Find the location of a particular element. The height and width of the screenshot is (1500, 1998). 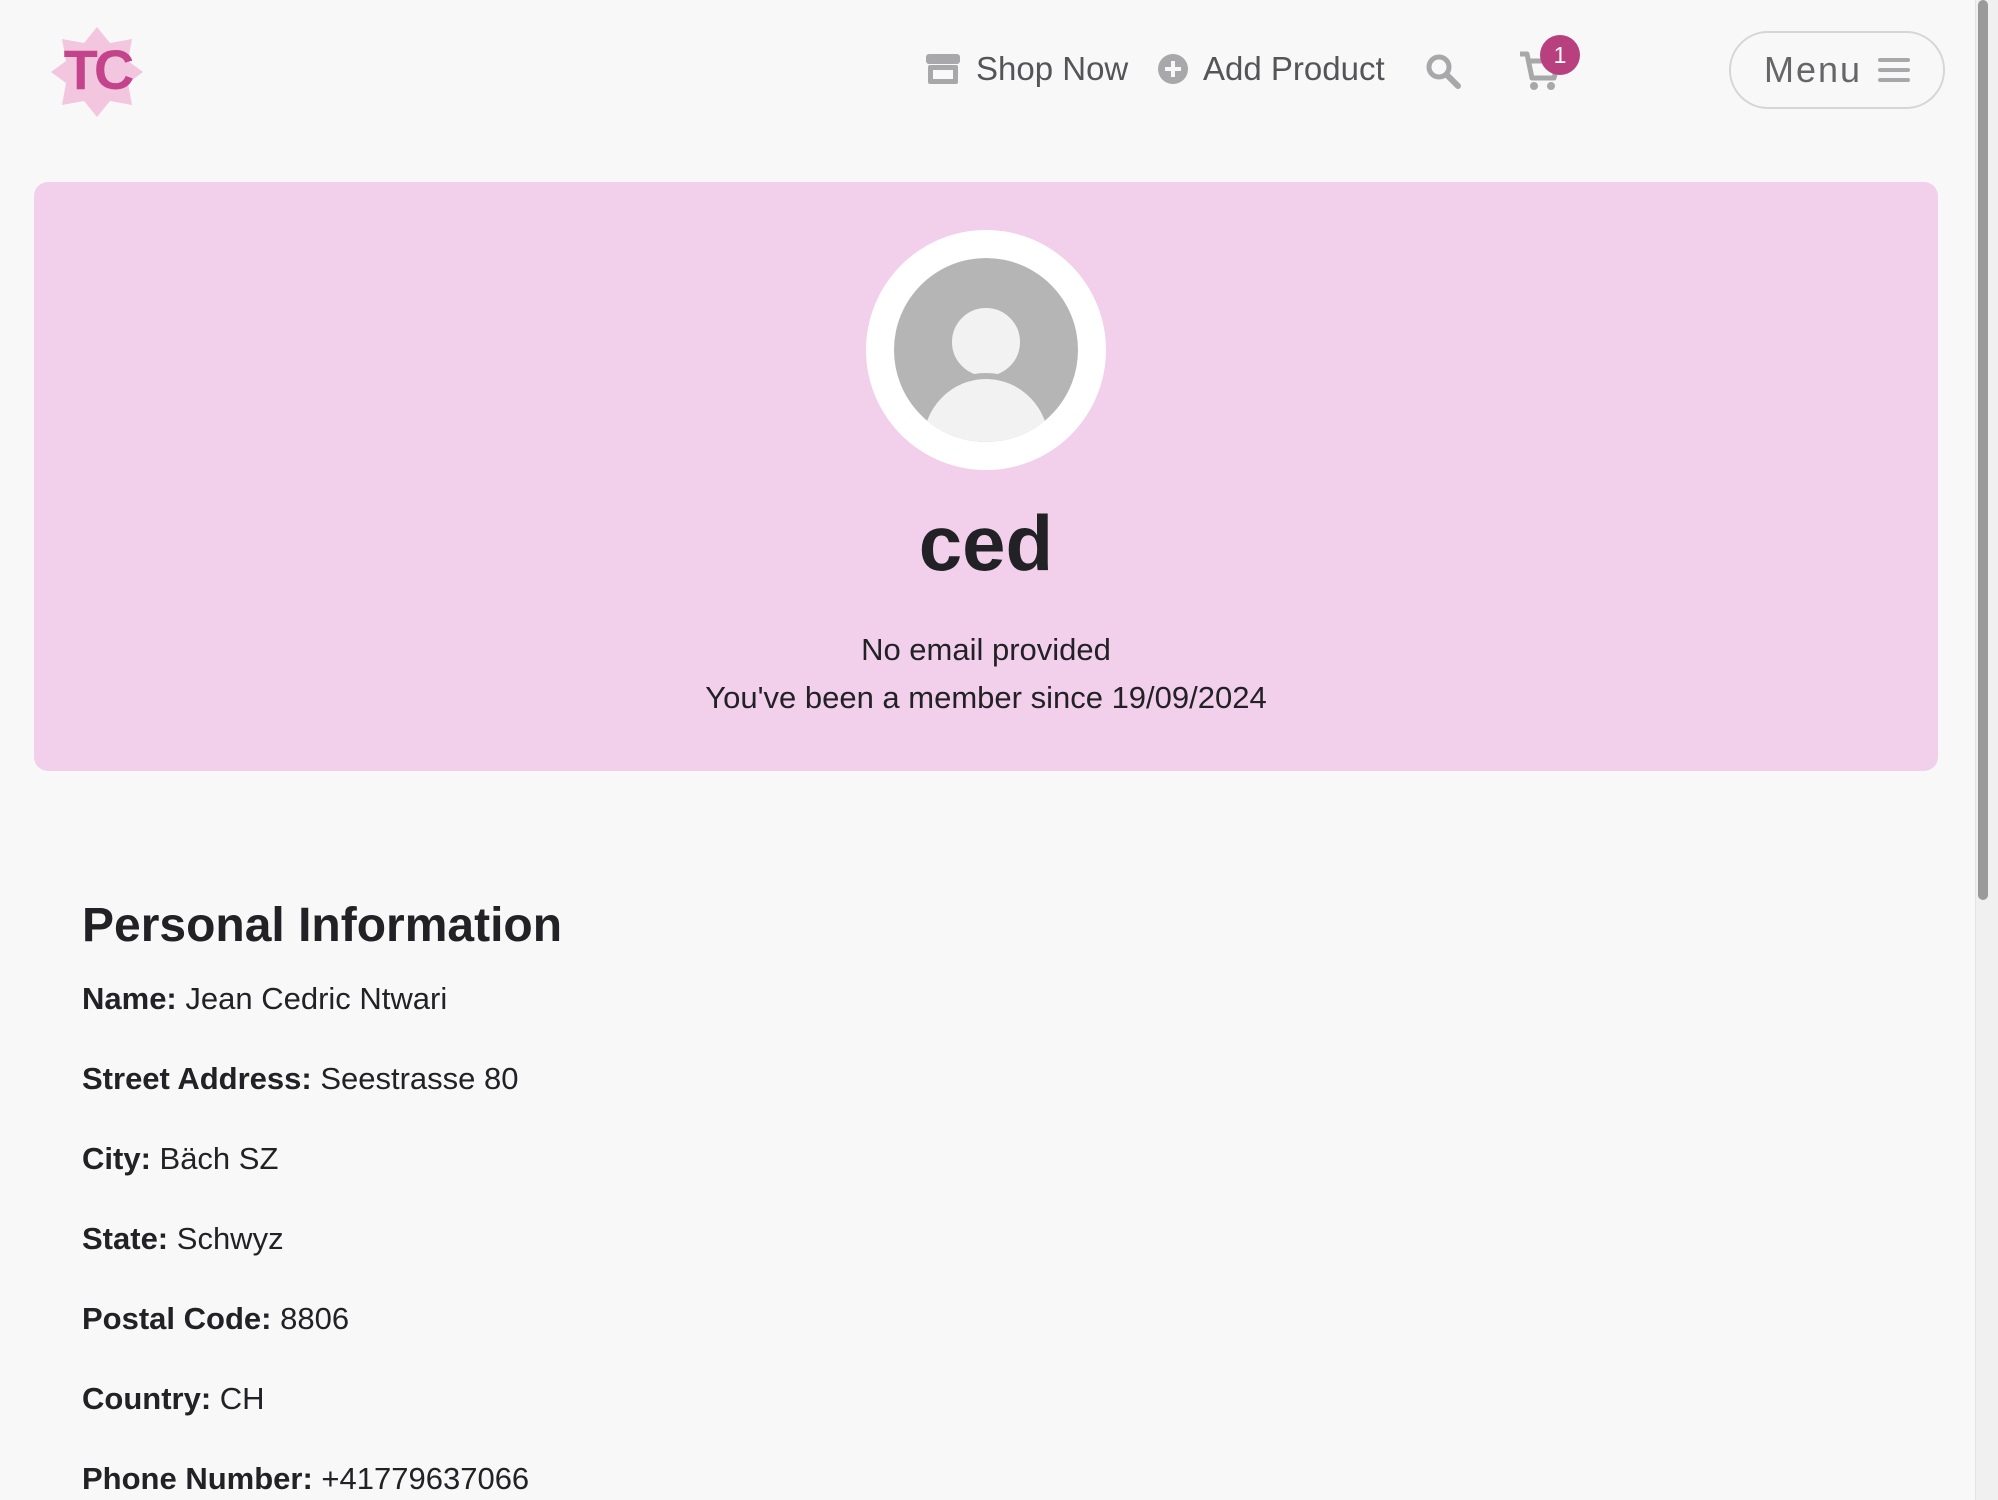

info-label: Name: is located at coordinates (129, 998).